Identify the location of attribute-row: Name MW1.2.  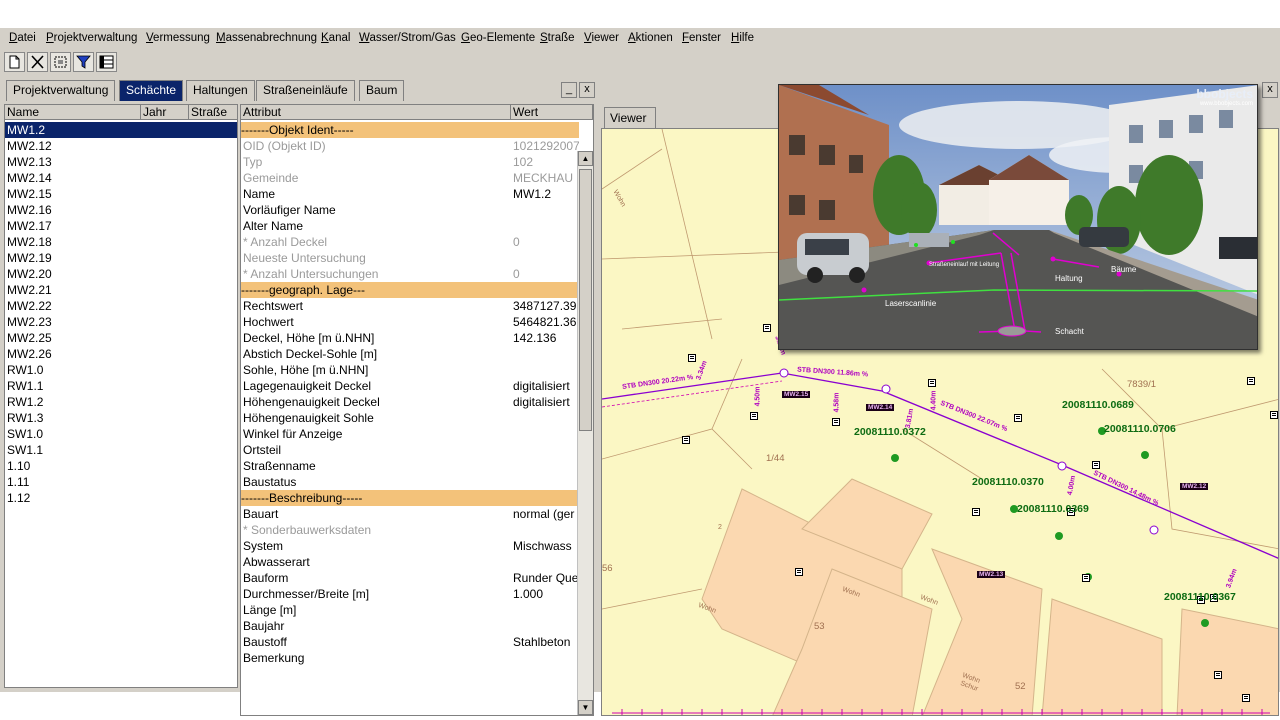
(410, 194).